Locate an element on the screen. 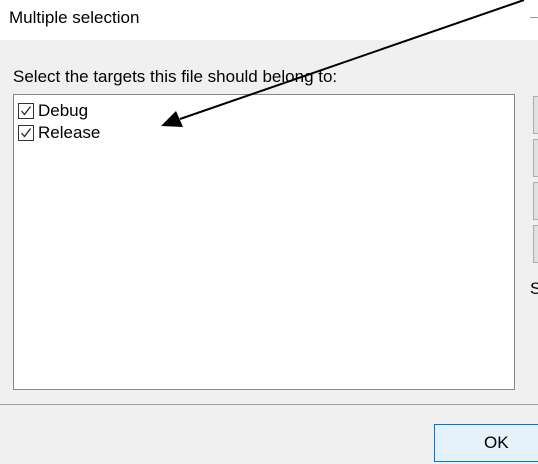 The image size is (538, 464). target-item-debug: Debug is located at coordinates (53, 111).